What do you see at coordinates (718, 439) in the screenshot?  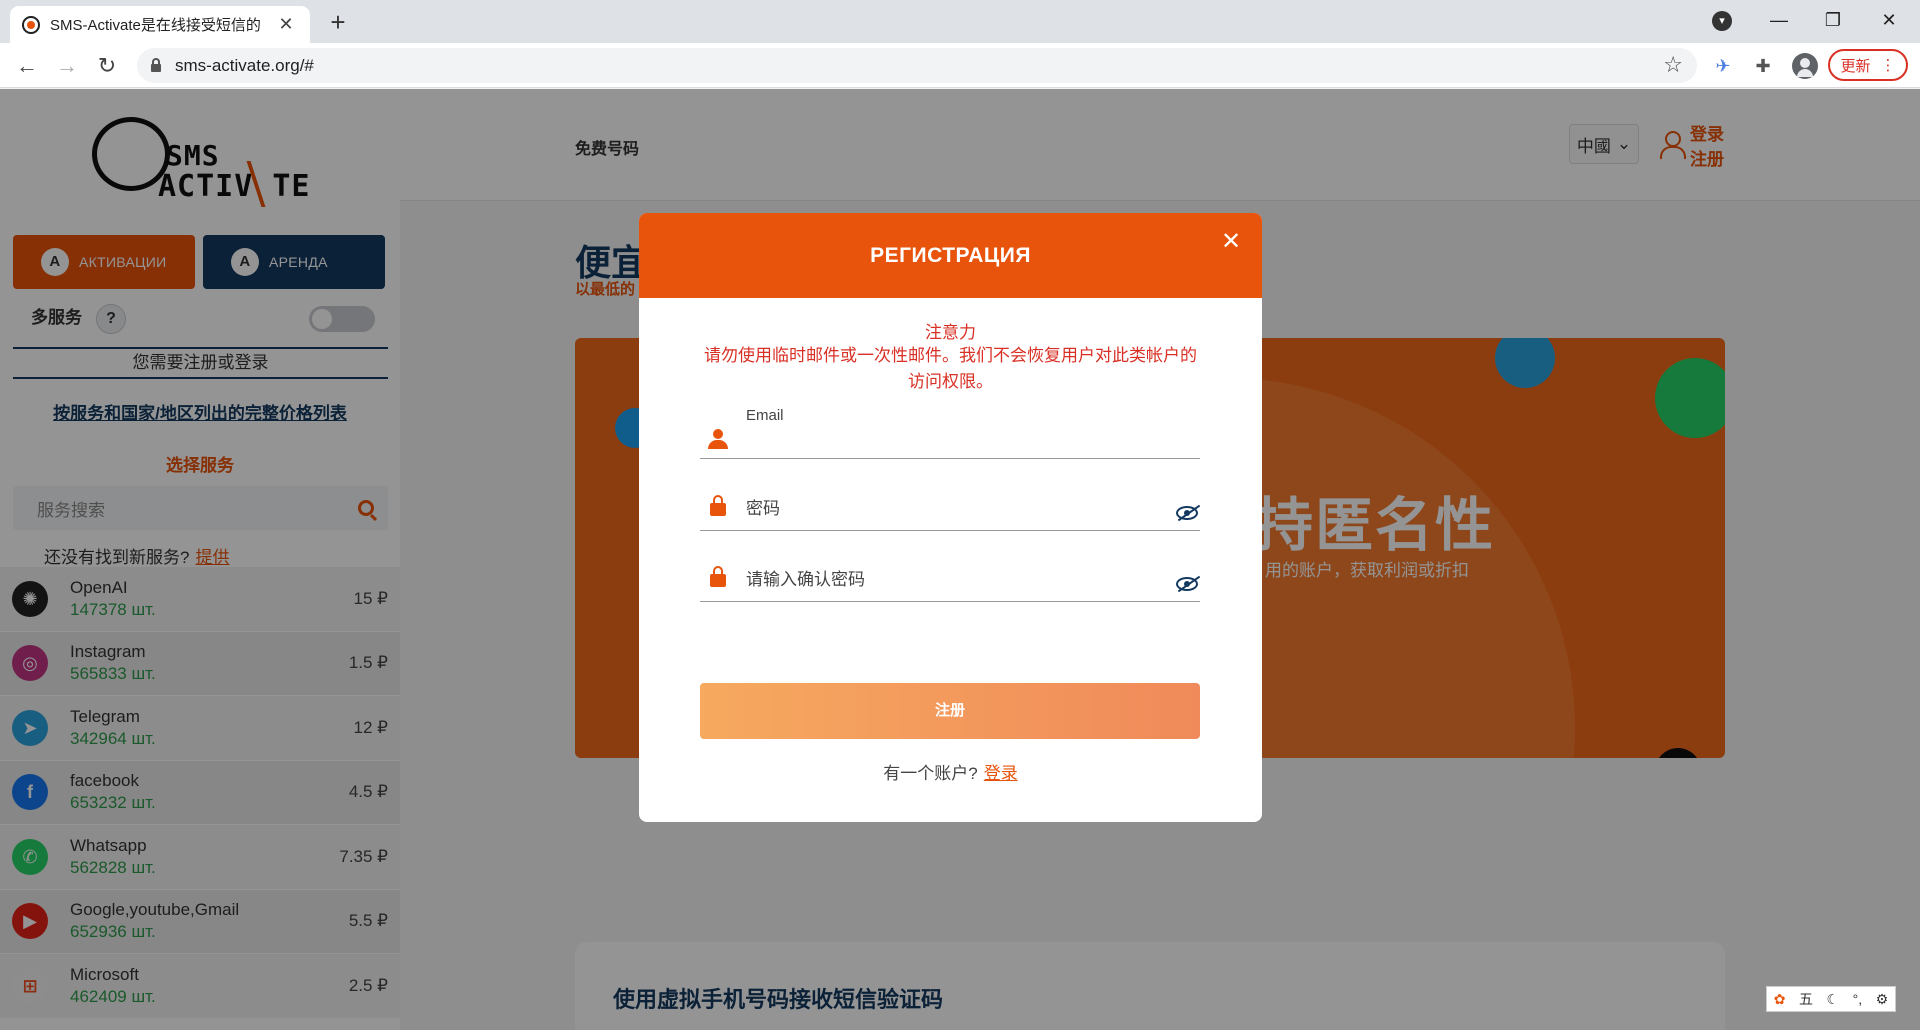 I see `person-icon` at bounding box center [718, 439].